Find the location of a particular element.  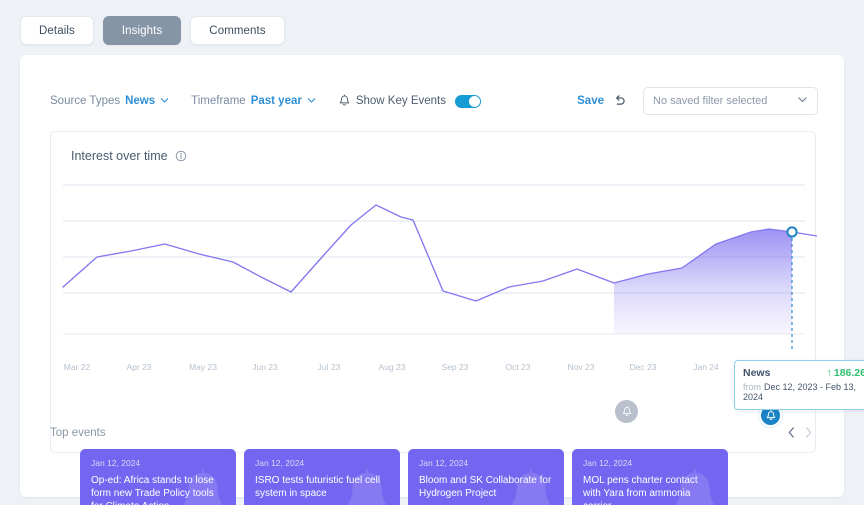

show-key-events-toggle is located at coordinates (467, 101).